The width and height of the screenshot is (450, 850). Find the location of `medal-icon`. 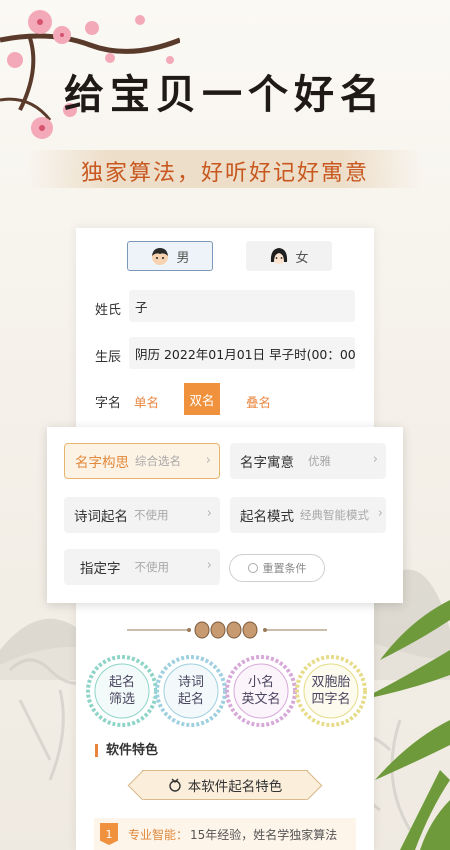

medal-icon is located at coordinates (175, 785).